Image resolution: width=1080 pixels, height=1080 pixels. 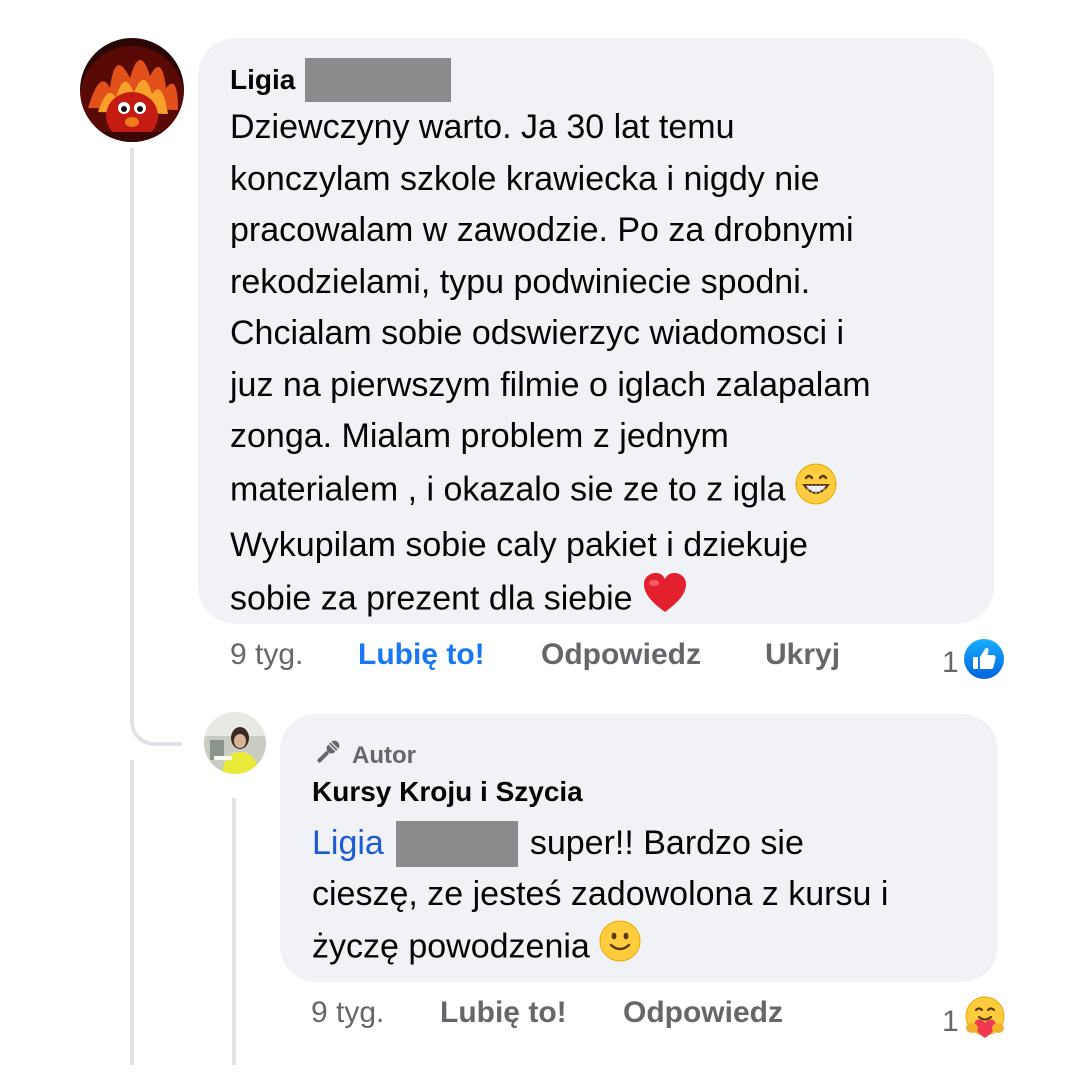 What do you see at coordinates (132, 90) in the screenshot?
I see `commenter-avatar` at bounding box center [132, 90].